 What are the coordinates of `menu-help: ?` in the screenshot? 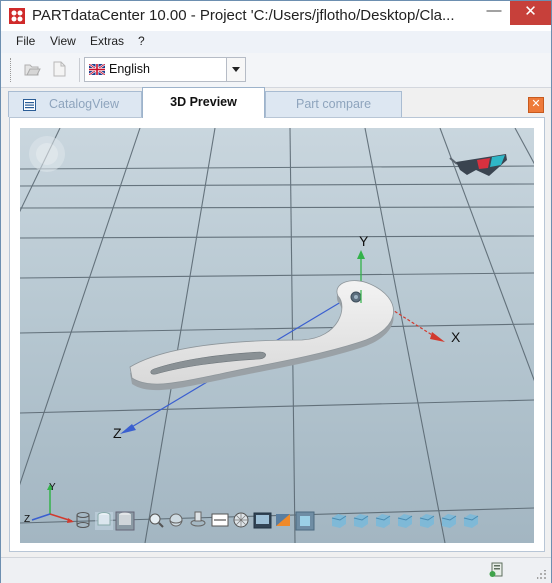 It's located at (141, 41).